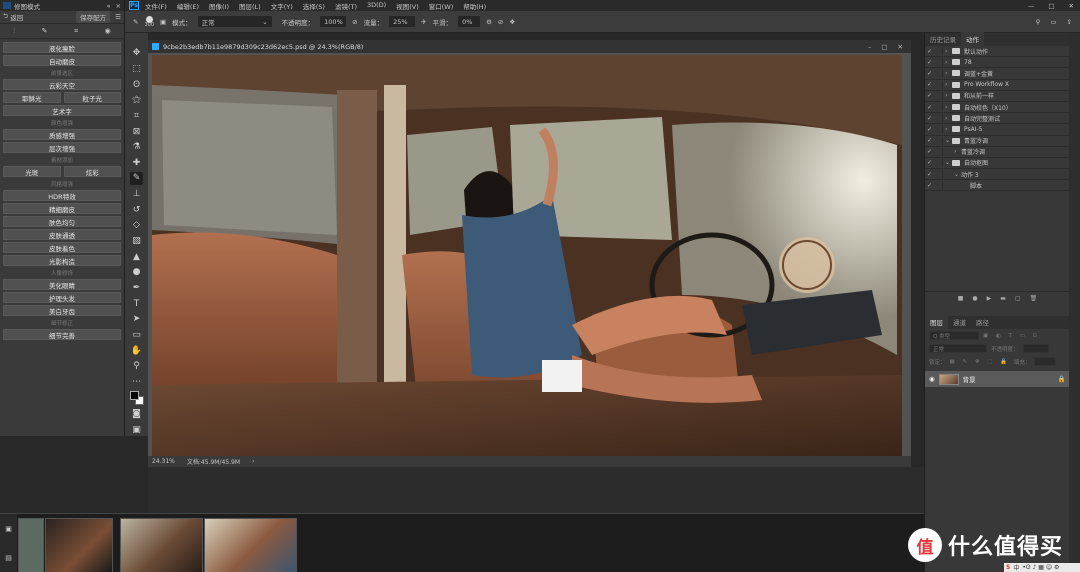  What do you see at coordinates (92, 97) in the screenshot?
I see `plugin-button: 粒子光` at bounding box center [92, 97].